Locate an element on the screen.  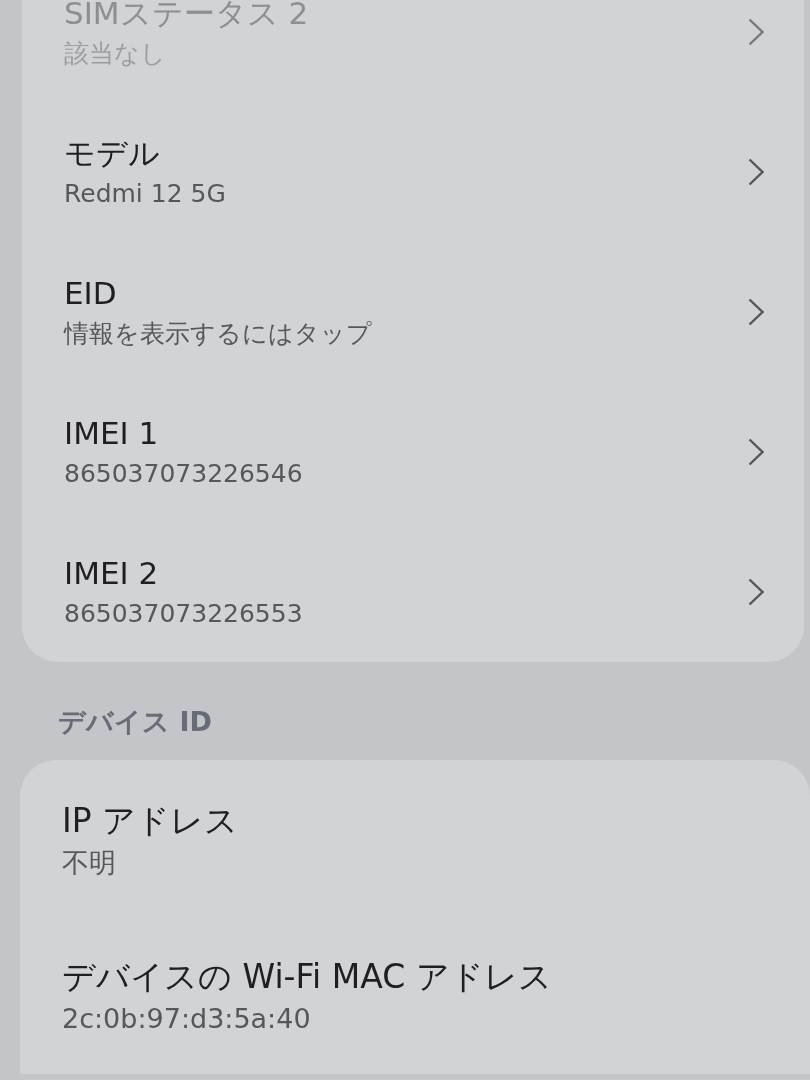
setting-value: 不明 is located at coordinates (89, 863).